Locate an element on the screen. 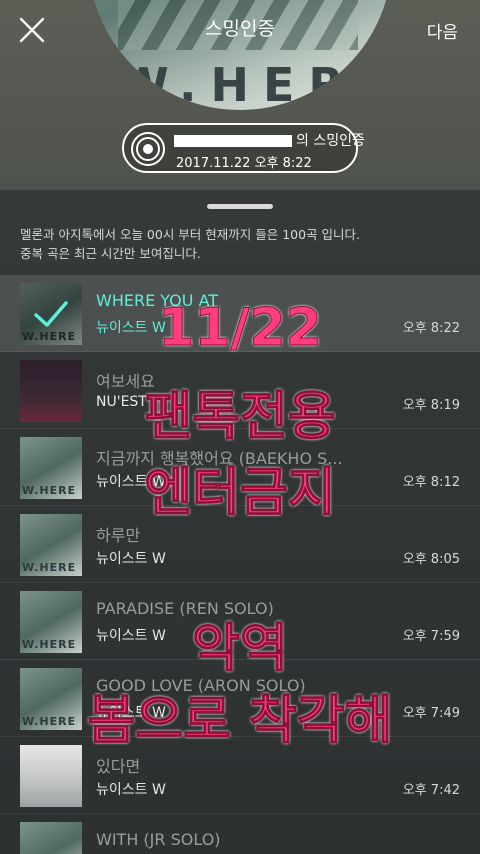 This screenshot has height=854, width=480. sheet-handle is located at coordinates (240, 206).